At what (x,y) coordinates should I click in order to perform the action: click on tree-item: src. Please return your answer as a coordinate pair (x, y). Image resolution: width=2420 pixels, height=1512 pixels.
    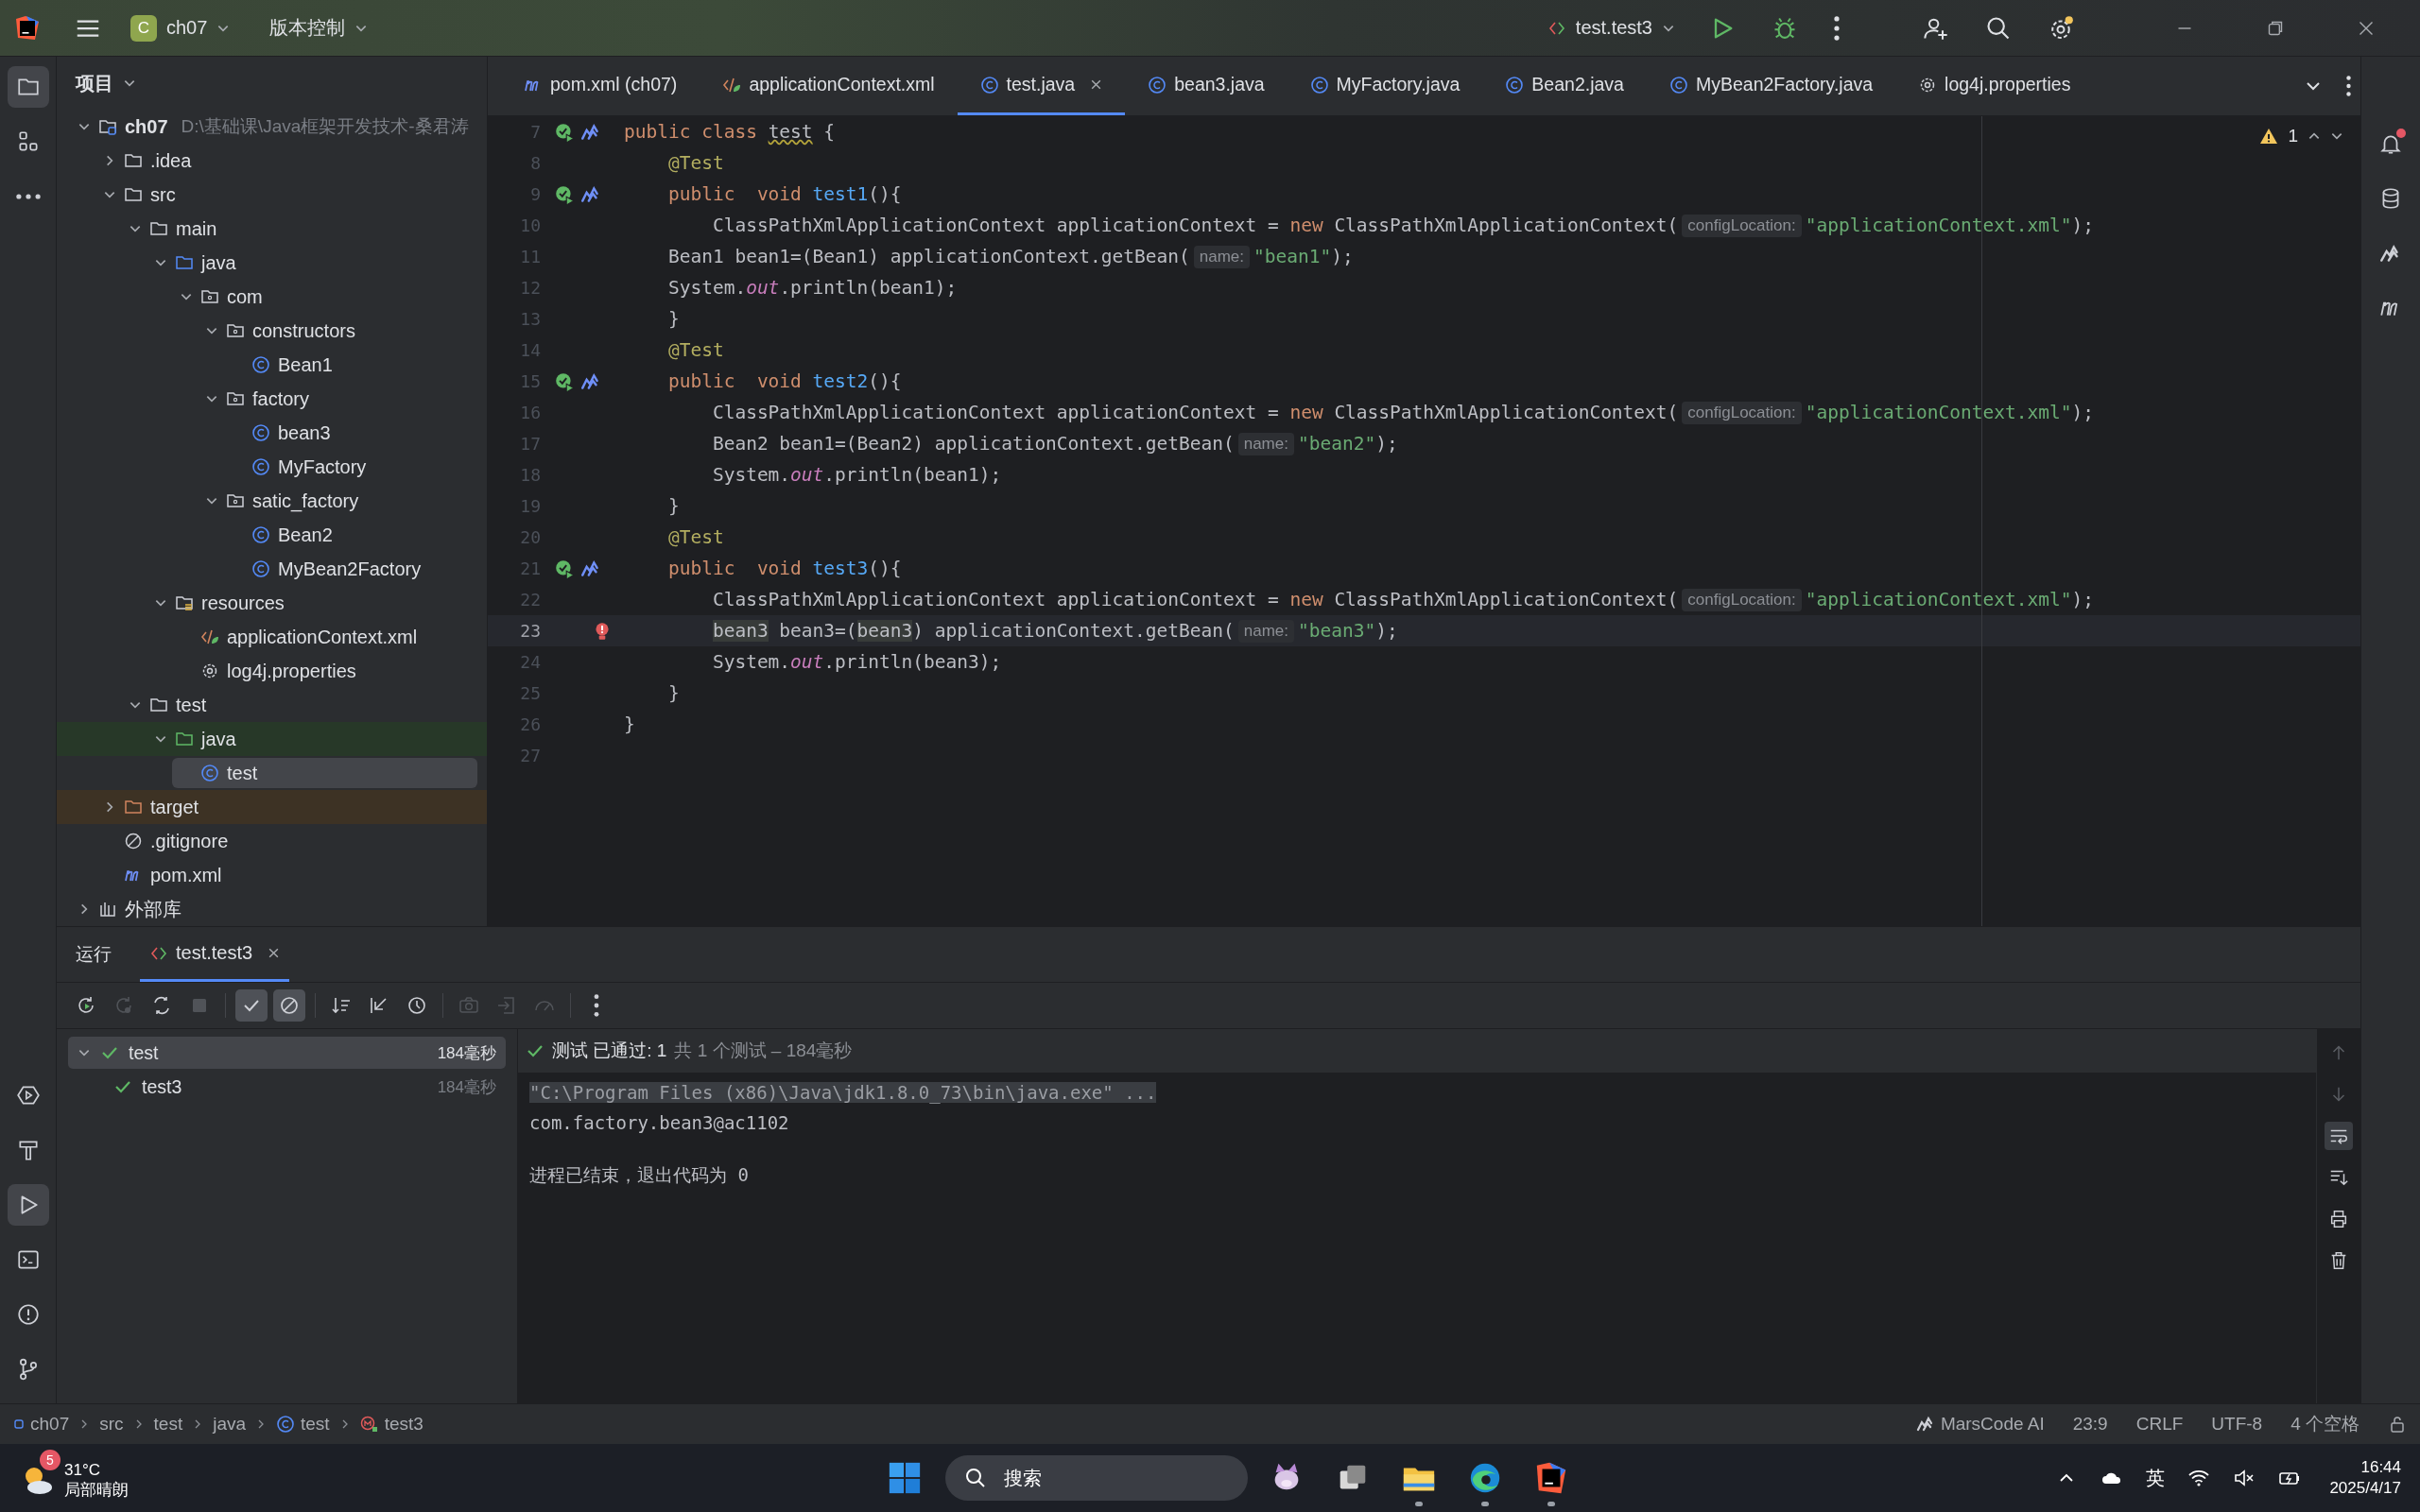
    Looking at the image, I should click on (286, 195).